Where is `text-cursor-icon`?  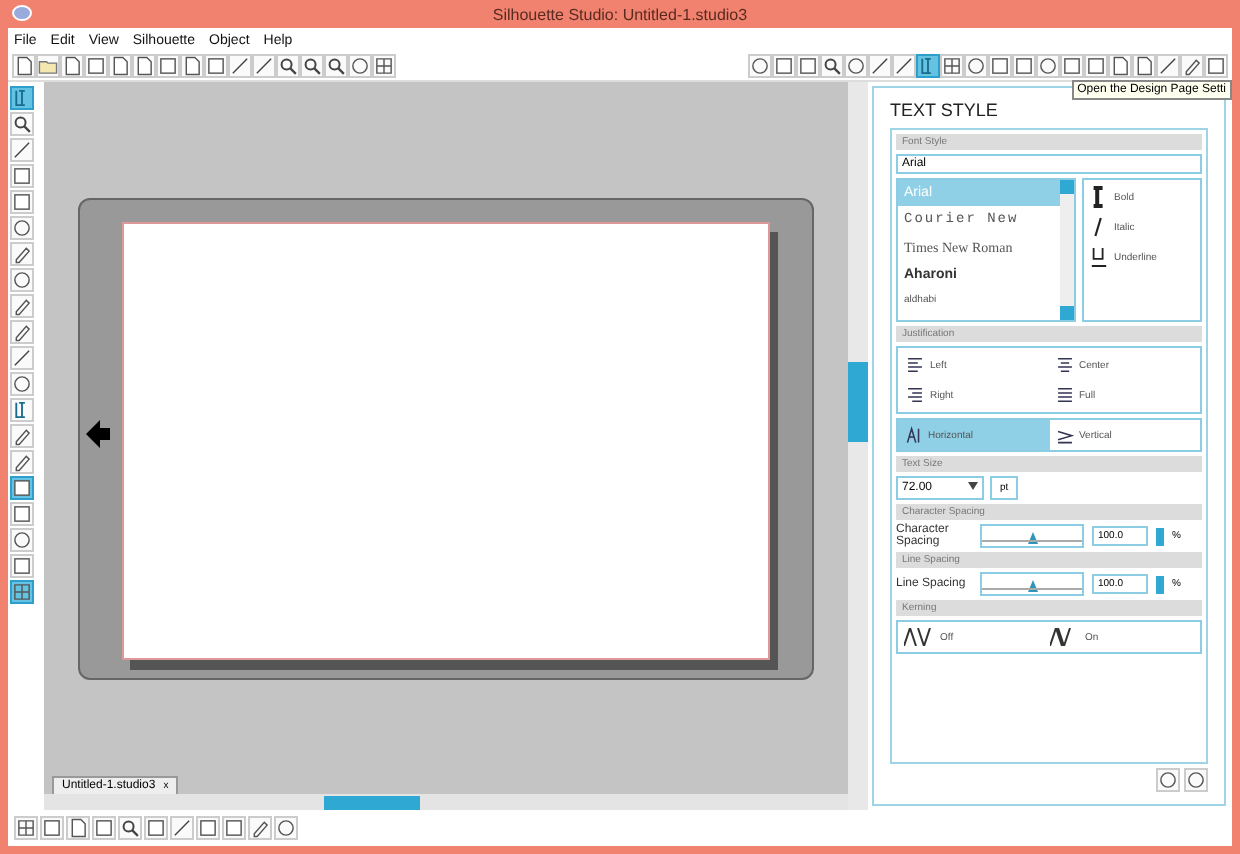 text-cursor-icon is located at coordinates (22, 410).